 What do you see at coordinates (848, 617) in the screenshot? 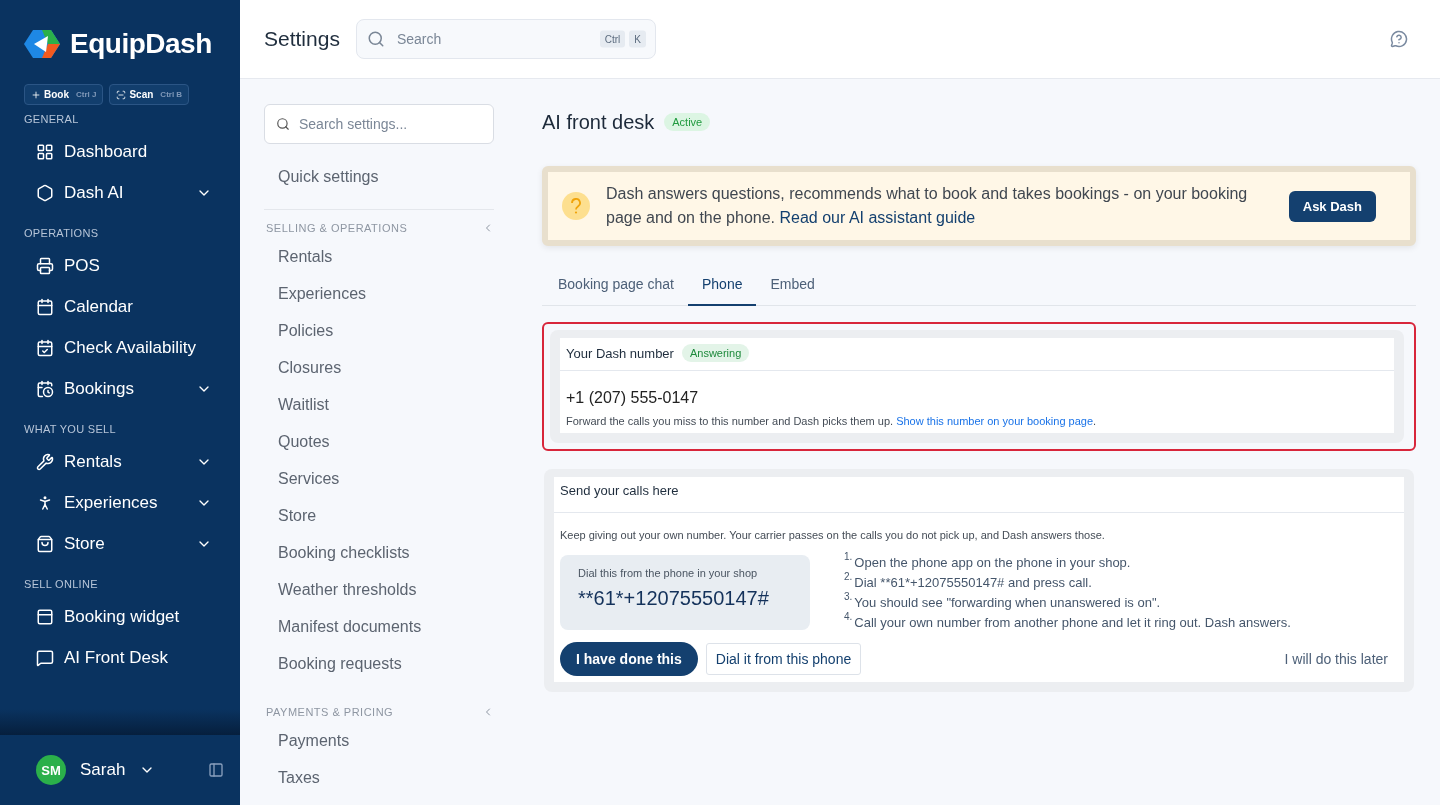
I see `step-number: 4.` at bounding box center [848, 617].